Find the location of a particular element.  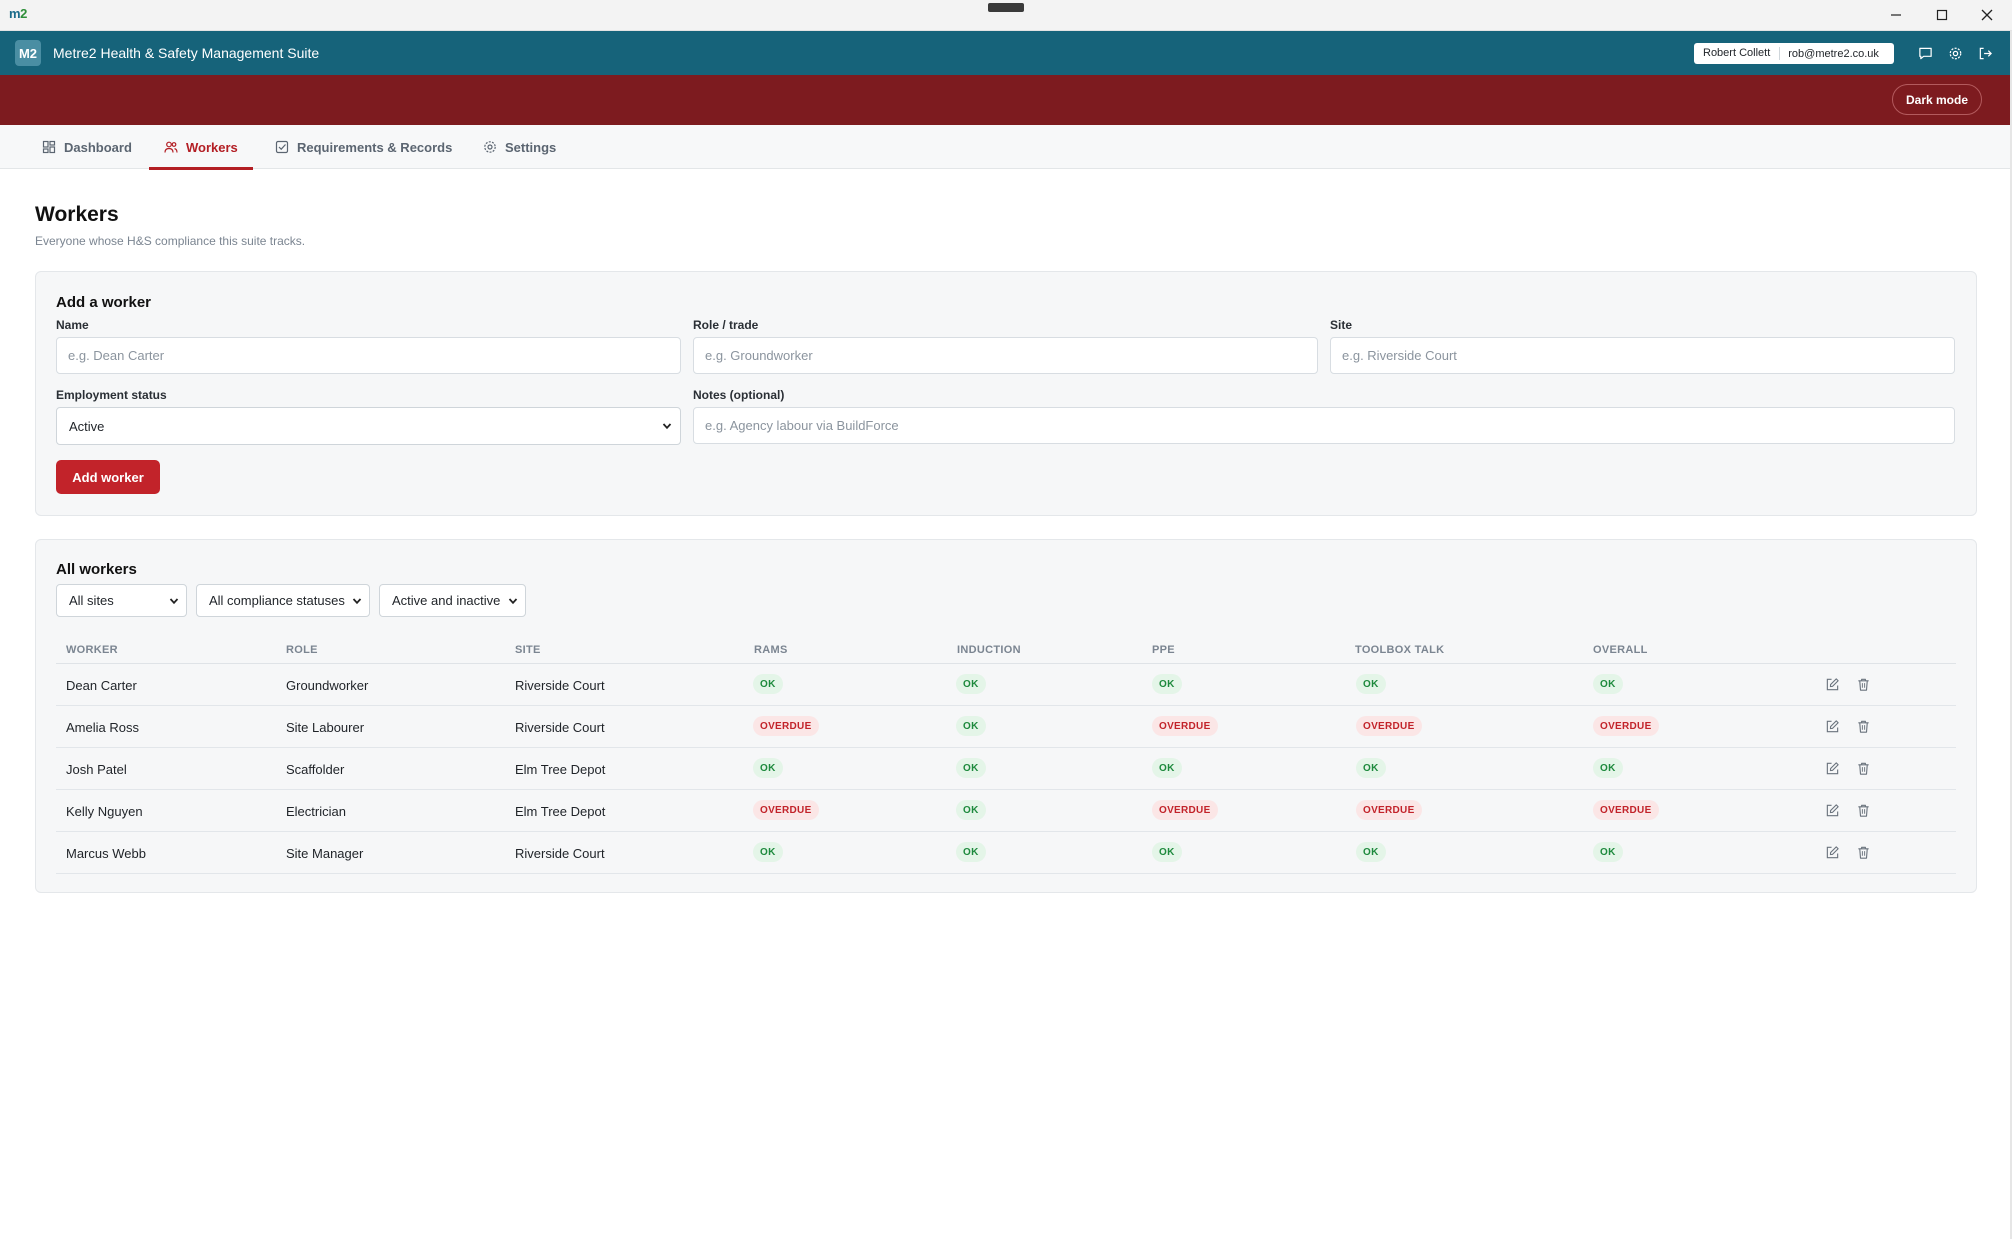

tab-workers: Workers is located at coordinates (201, 147).